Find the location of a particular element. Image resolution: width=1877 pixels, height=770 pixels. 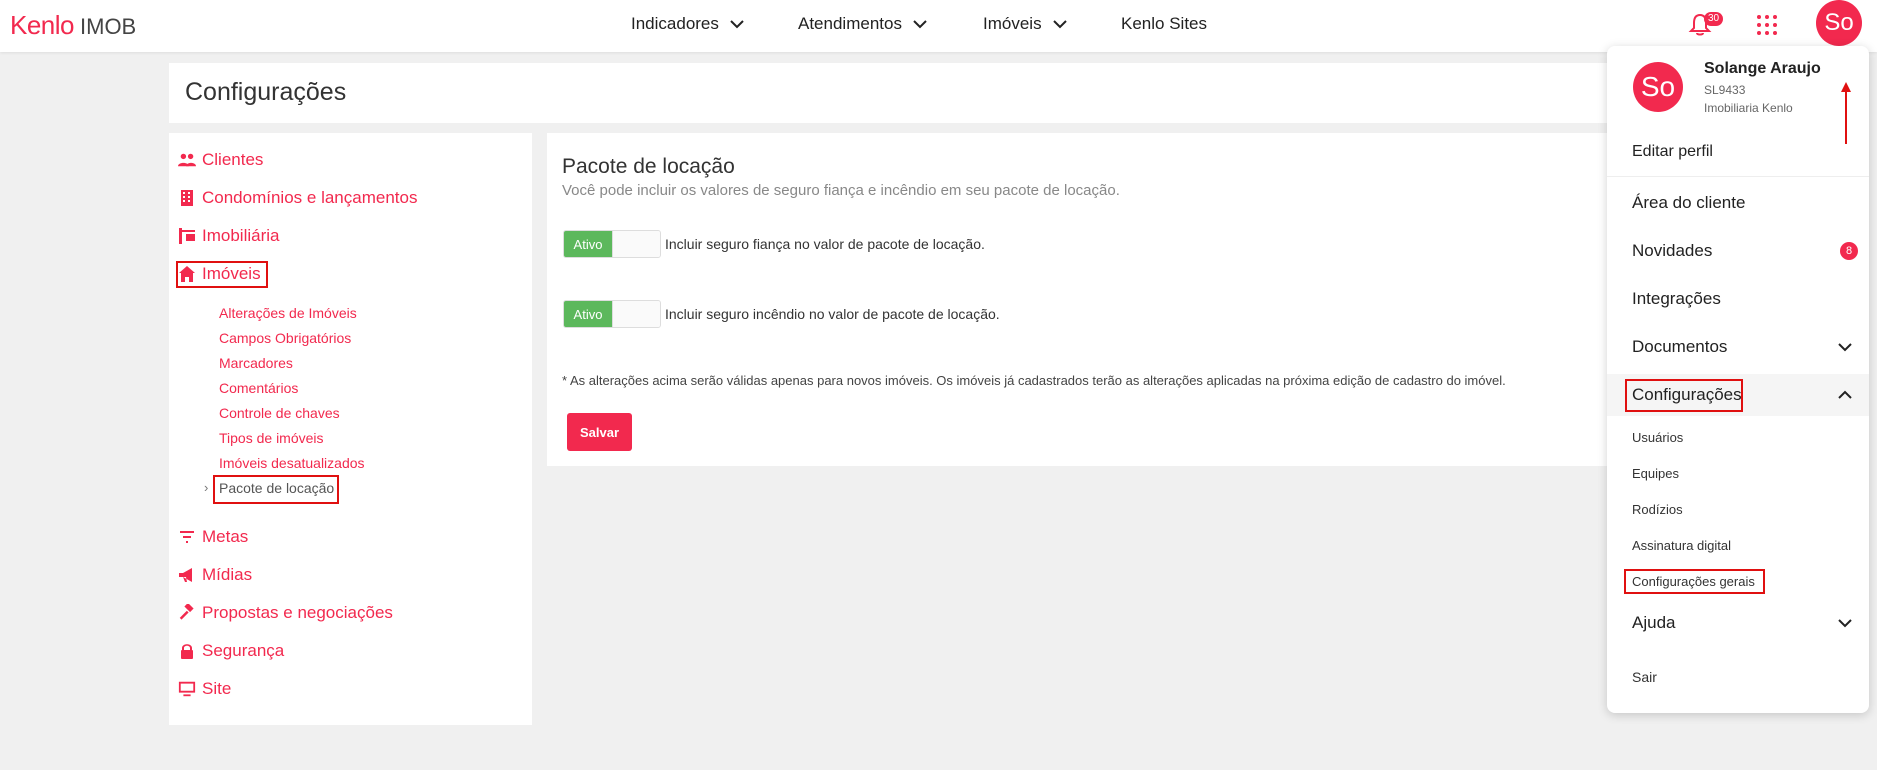

notifications-badge: 30 is located at coordinates (1714, 19).